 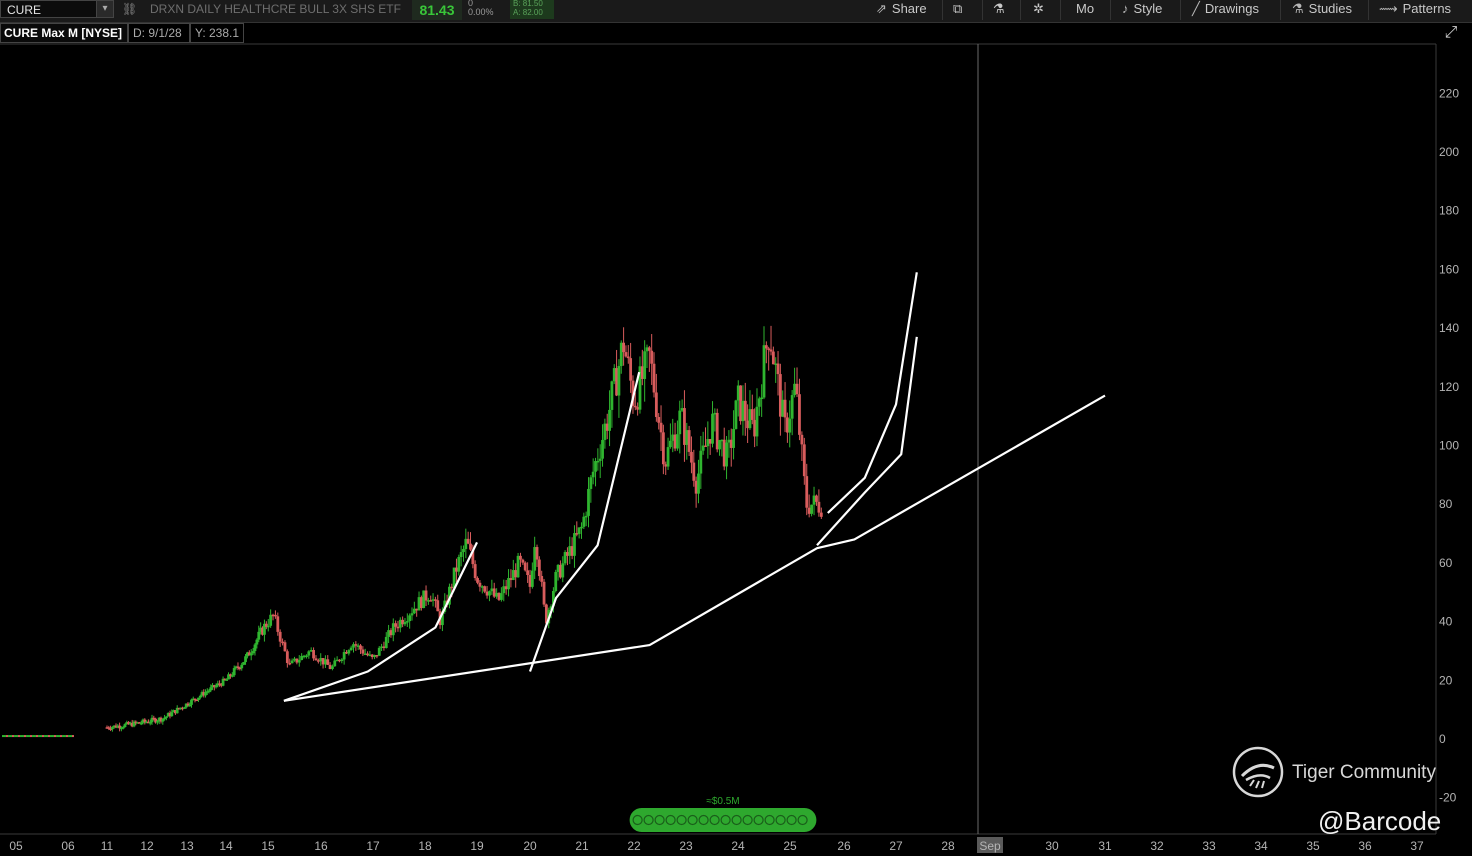 I want to click on x-tick-label: 15, so click(x=268, y=846).